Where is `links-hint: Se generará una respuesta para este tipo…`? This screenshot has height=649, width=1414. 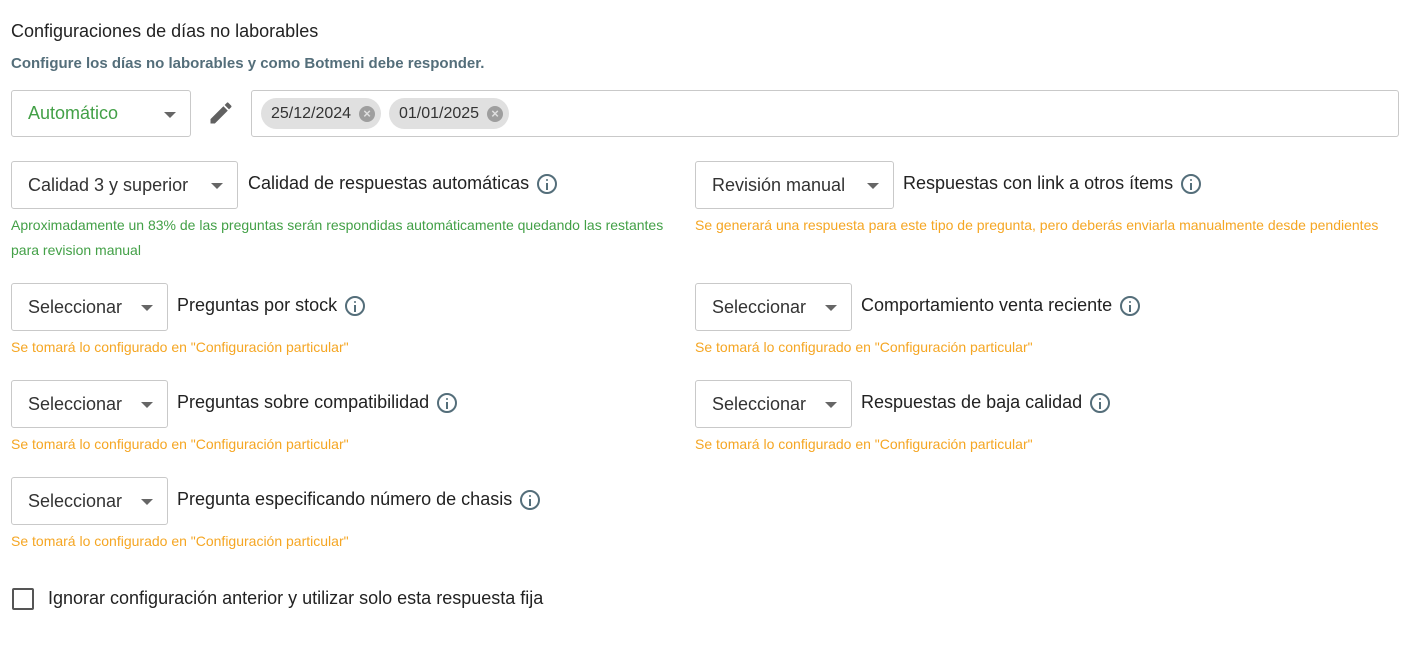
links-hint: Se generará una respuesta para este tipo… is located at coordinates (1037, 225).